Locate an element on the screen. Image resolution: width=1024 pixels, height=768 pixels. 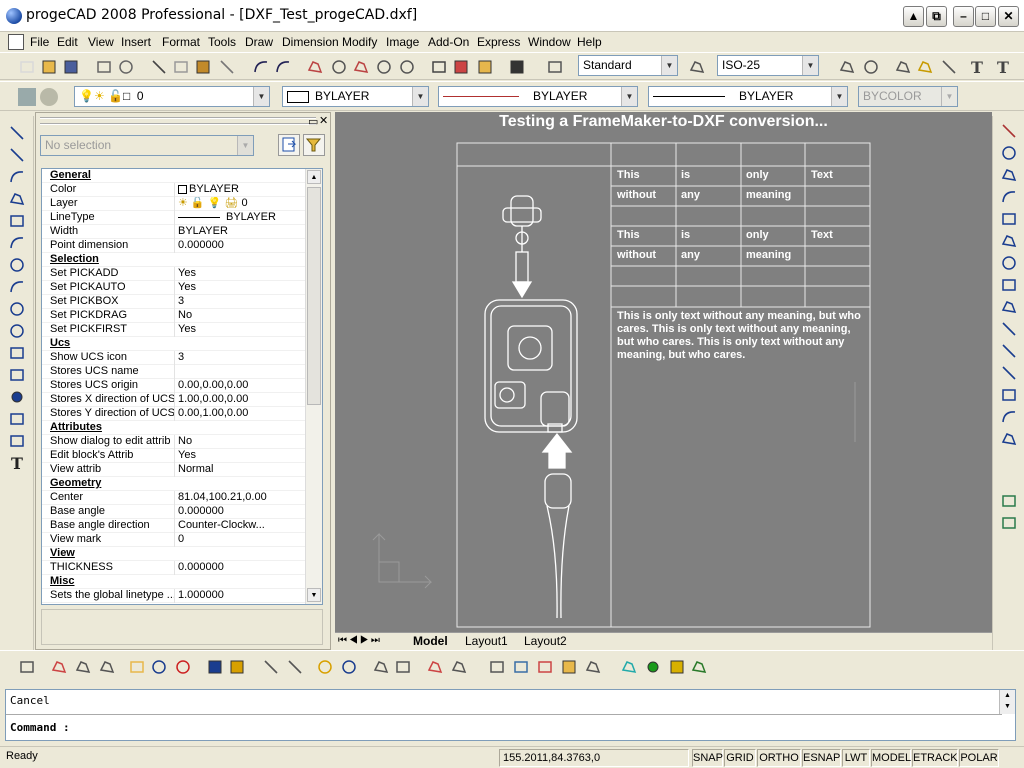
mirror-icon is located at coordinates (1009, 175).